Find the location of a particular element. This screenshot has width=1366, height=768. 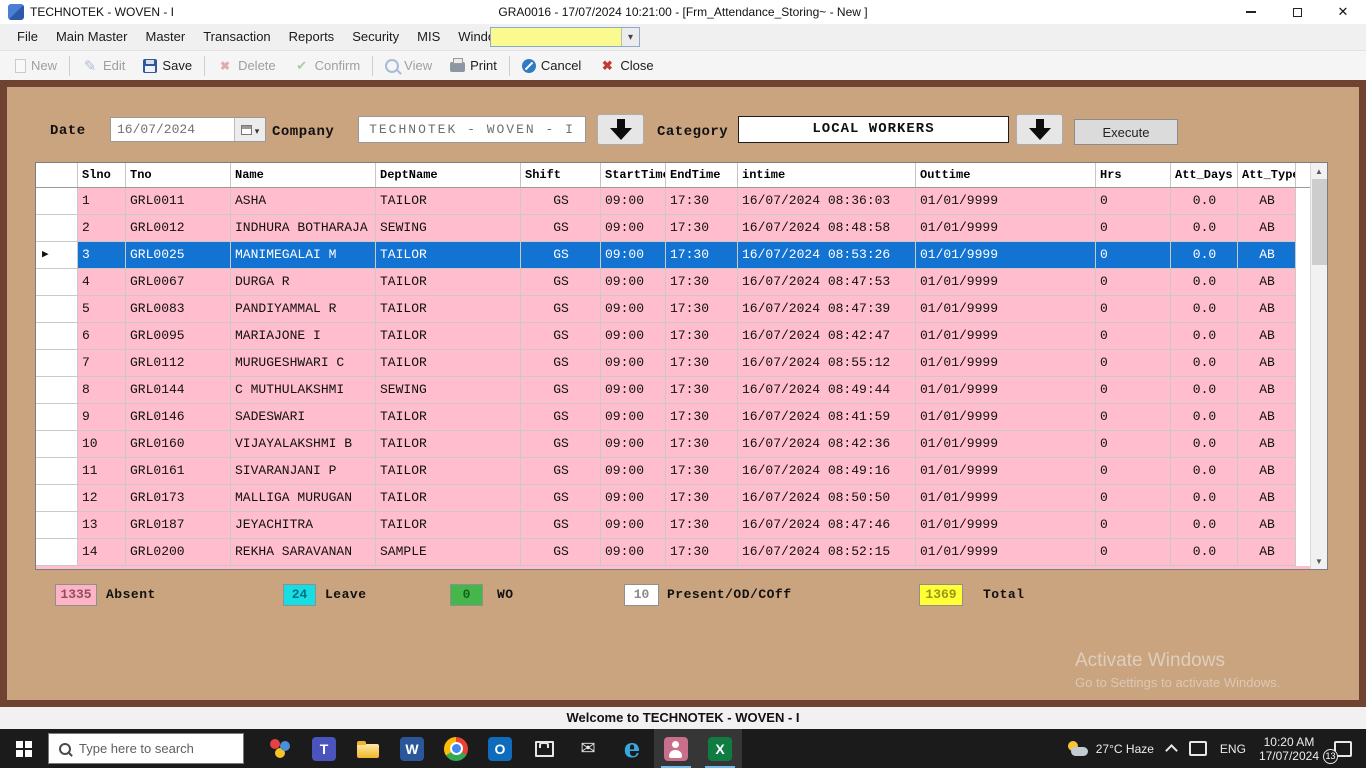

scroll-down-icon is located at coordinates (1319, 561).